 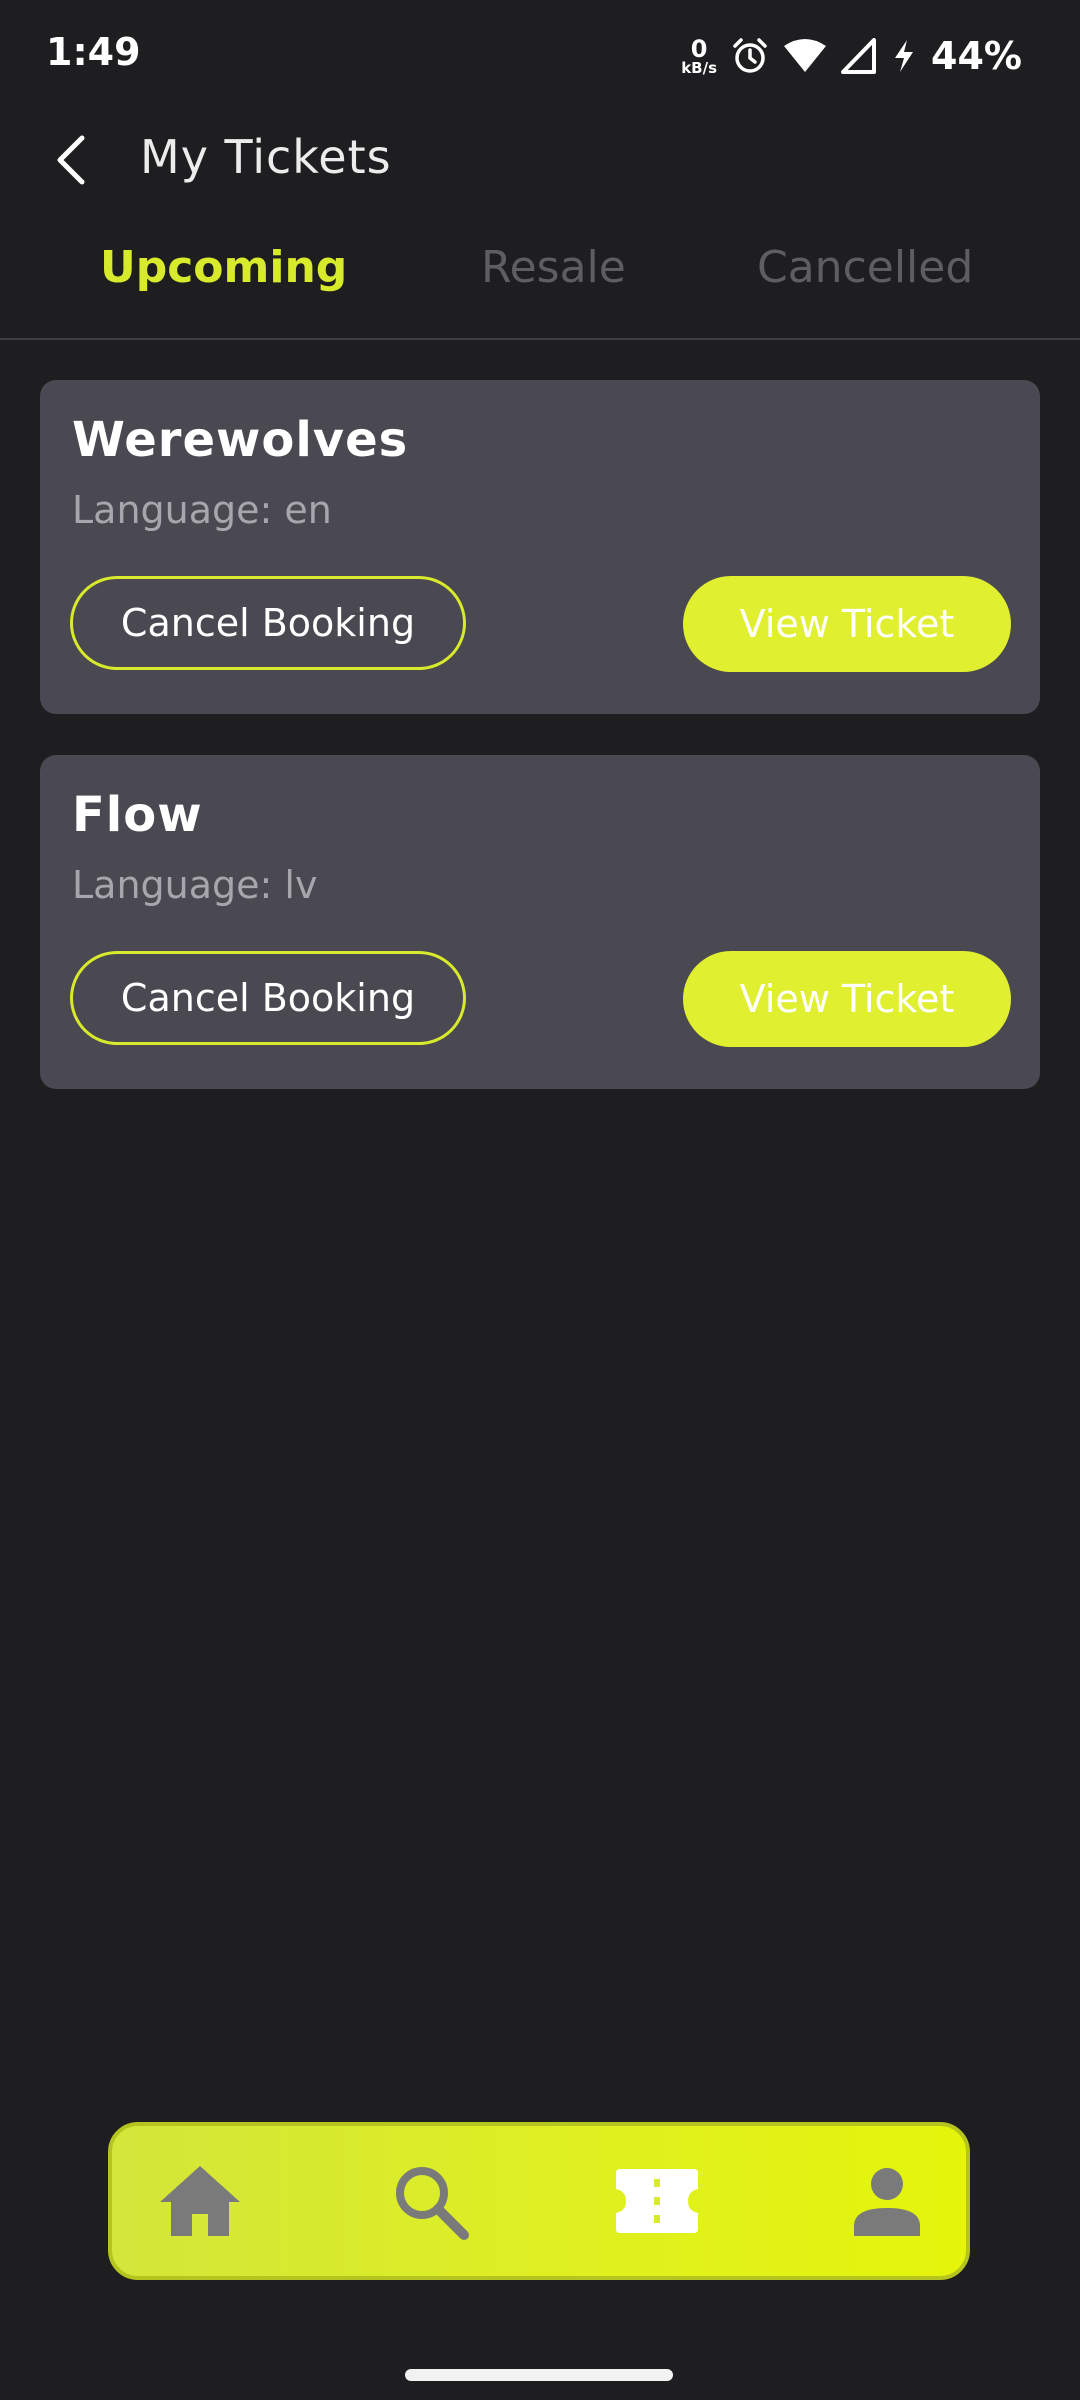 I want to click on ticket-title: Flow, so click(x=137, y=815).